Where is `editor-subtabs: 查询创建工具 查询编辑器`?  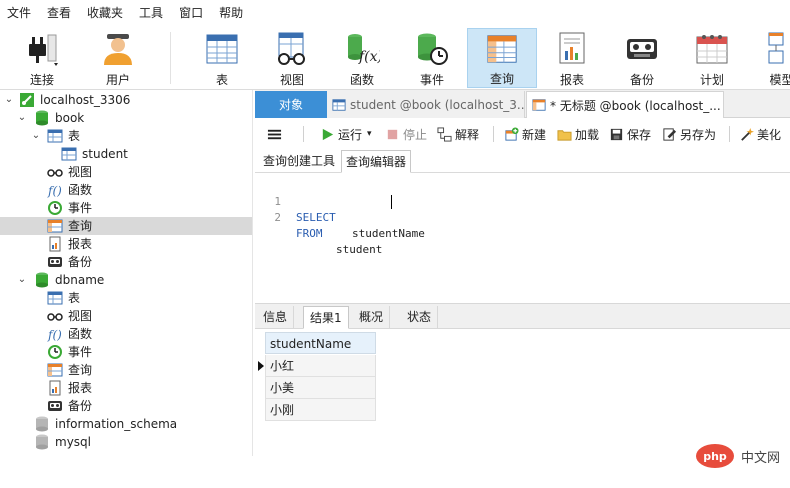 editor-subtabs: 查询创建工具 查询编辑器 is located at coordinates (522, 161).